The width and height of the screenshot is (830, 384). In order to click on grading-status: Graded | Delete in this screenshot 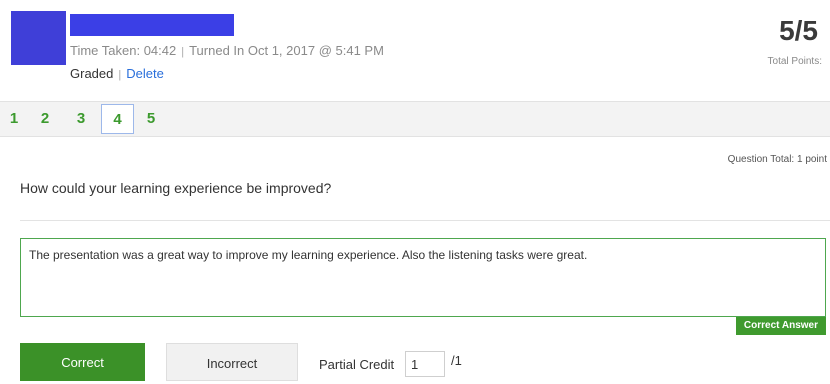, I will do `click(117, 73)`.